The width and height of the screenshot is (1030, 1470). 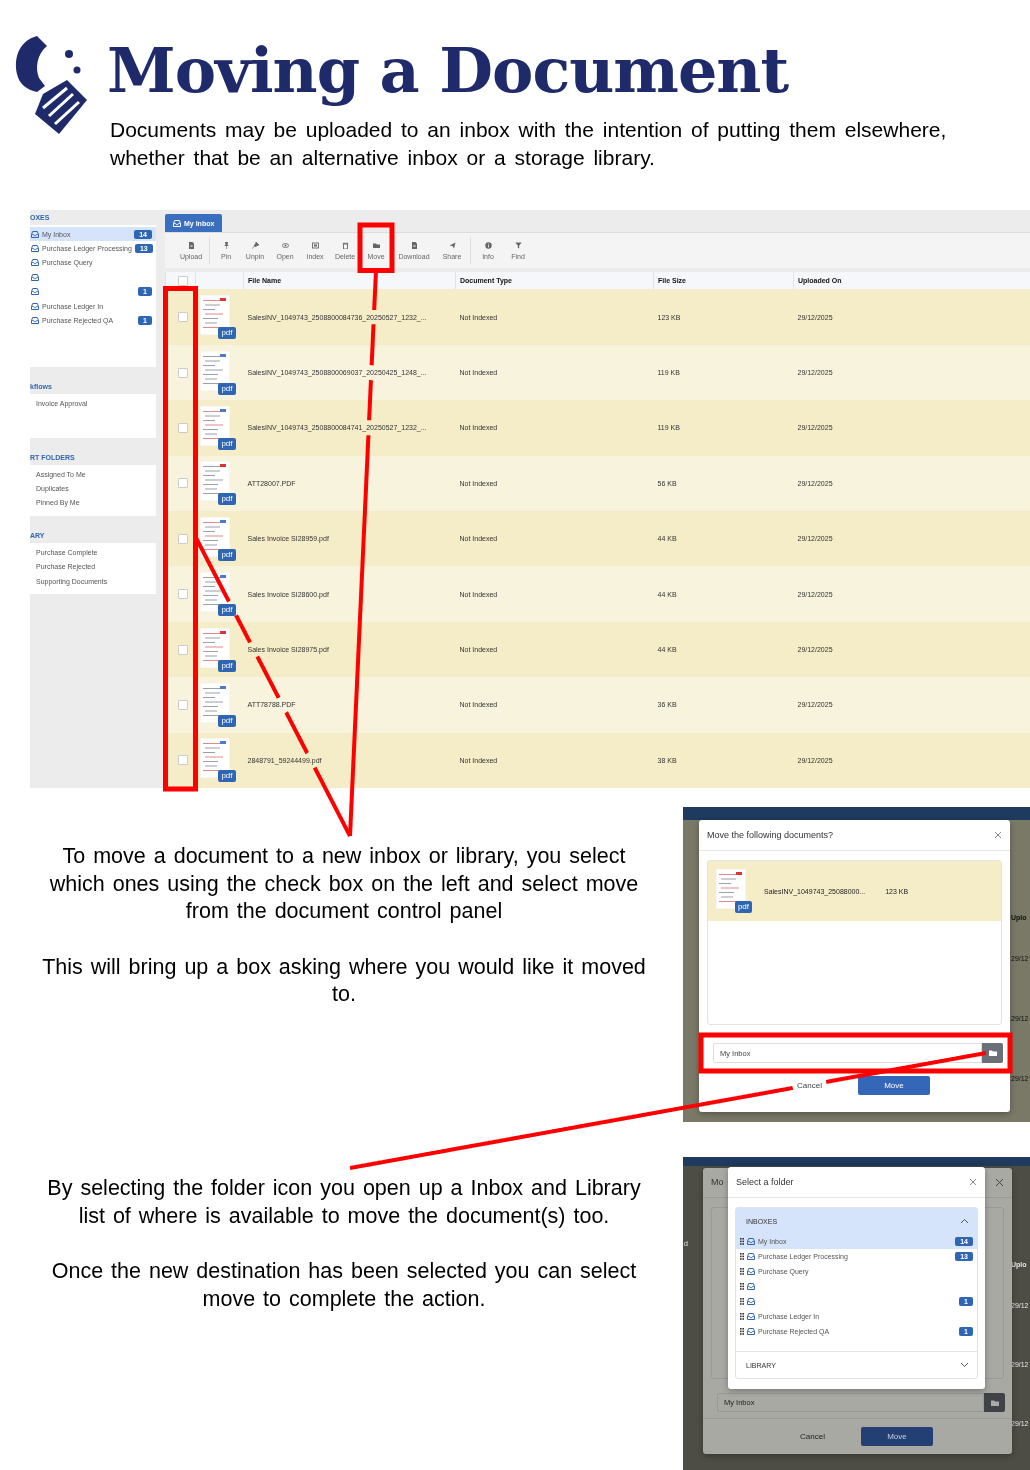 I want to click on eye-icon, so click(x=285, y=245).